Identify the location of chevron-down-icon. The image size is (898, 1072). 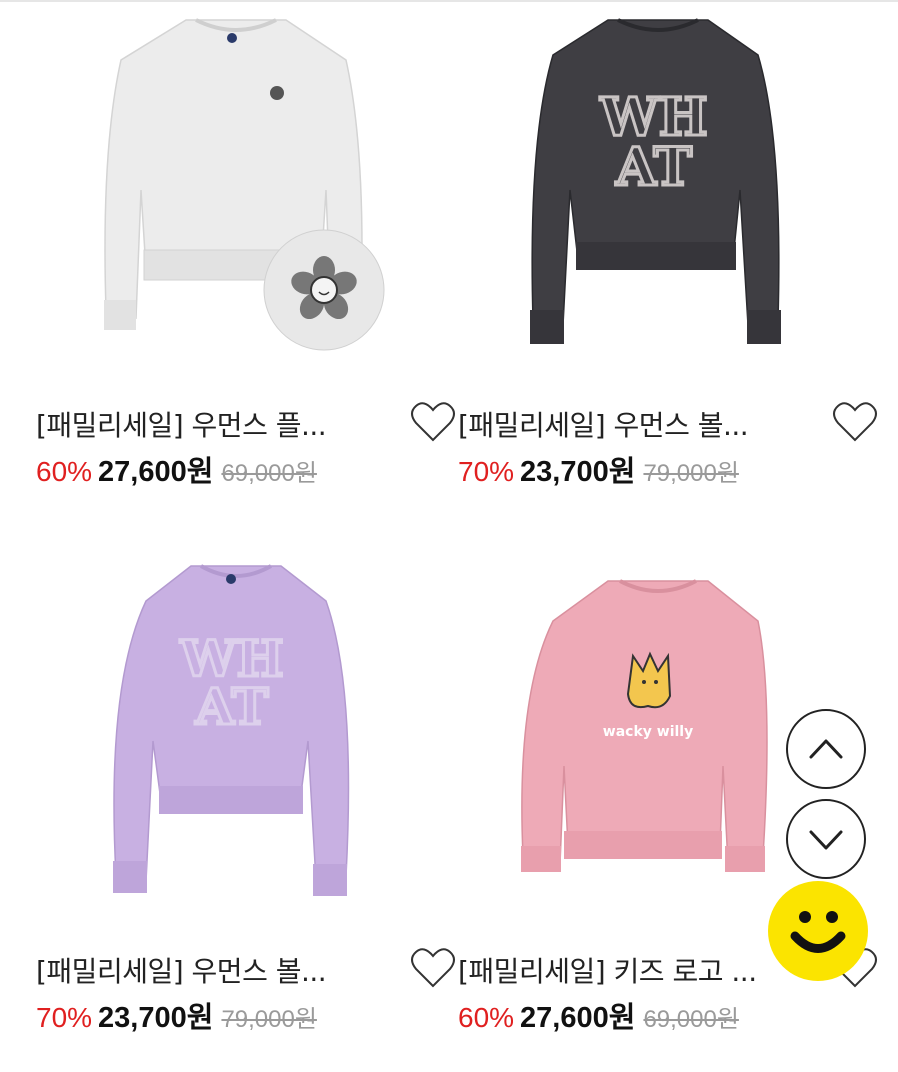
(826, 840).